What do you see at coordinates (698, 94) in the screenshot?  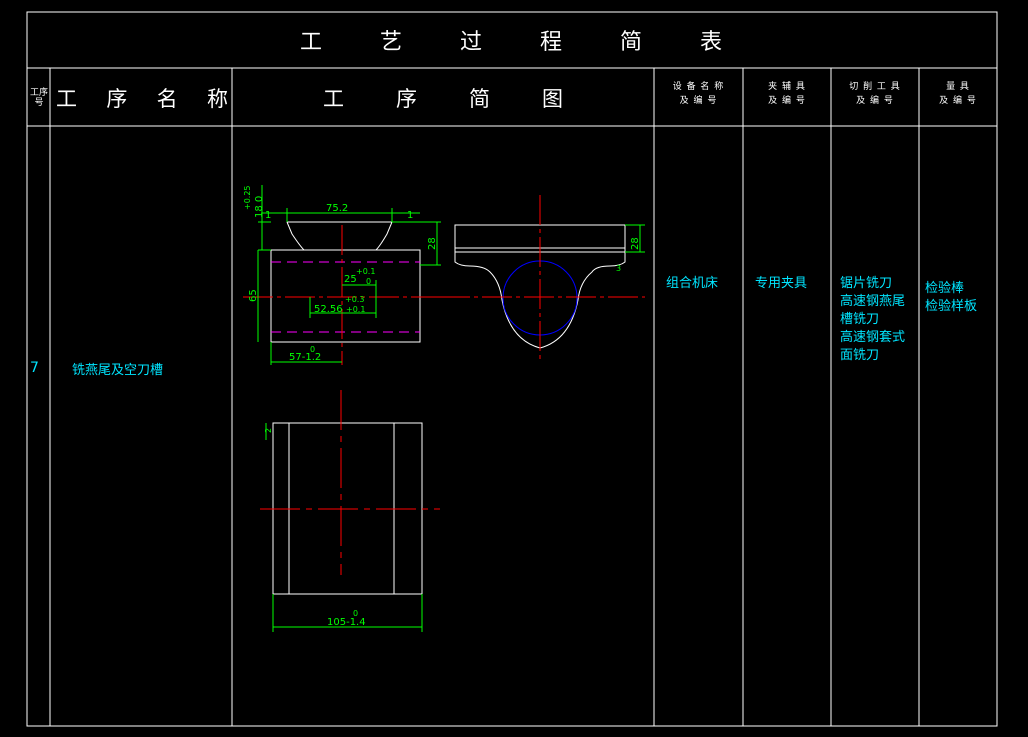 I see `header-equipment: 设 备 名 称 及 编 号` at bounding box center [698, 94].